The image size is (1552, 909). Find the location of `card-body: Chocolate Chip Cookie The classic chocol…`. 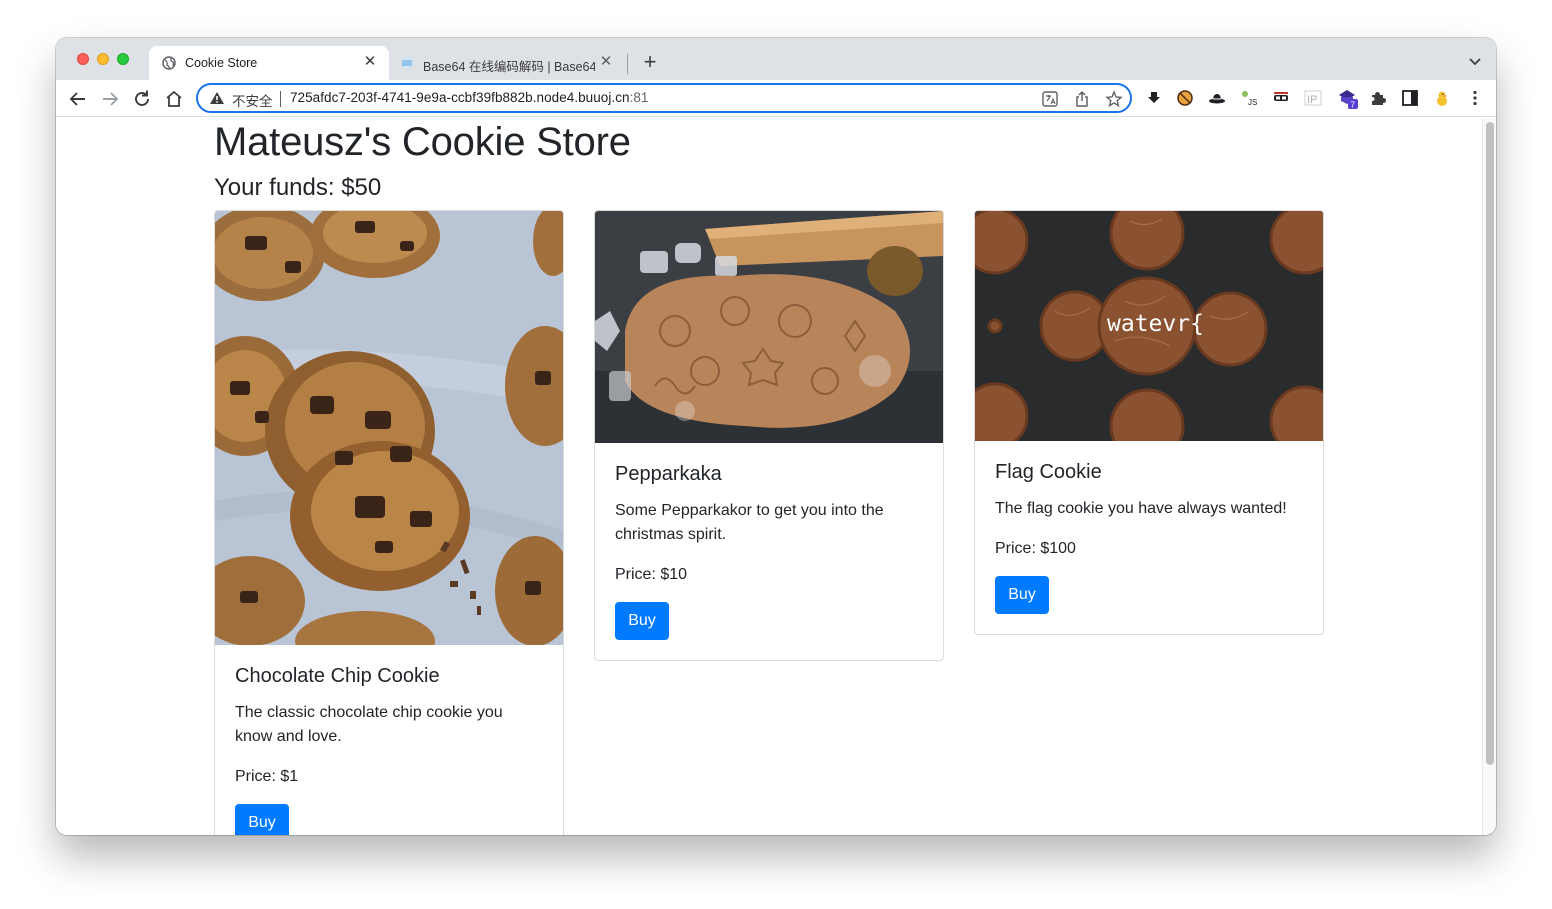

card-body: Chocolate Chip Cookie The classic chocol… is located at coordinates (389, 740).